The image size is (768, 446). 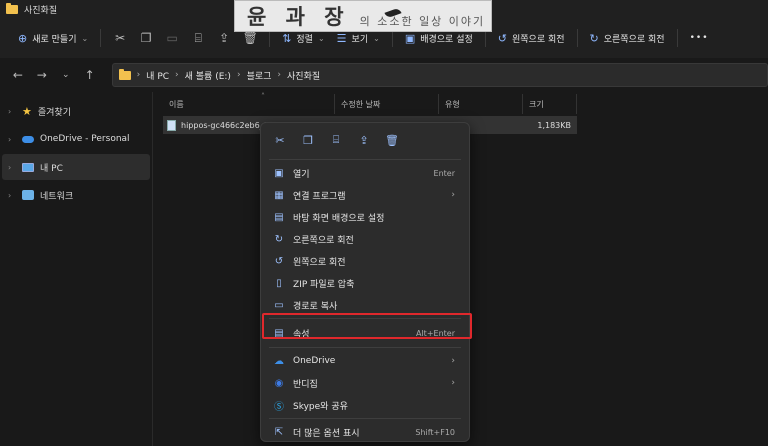 I want to click on menu-item-bandizip: ◉ 반디집 ›, so click(x=365, y=383).